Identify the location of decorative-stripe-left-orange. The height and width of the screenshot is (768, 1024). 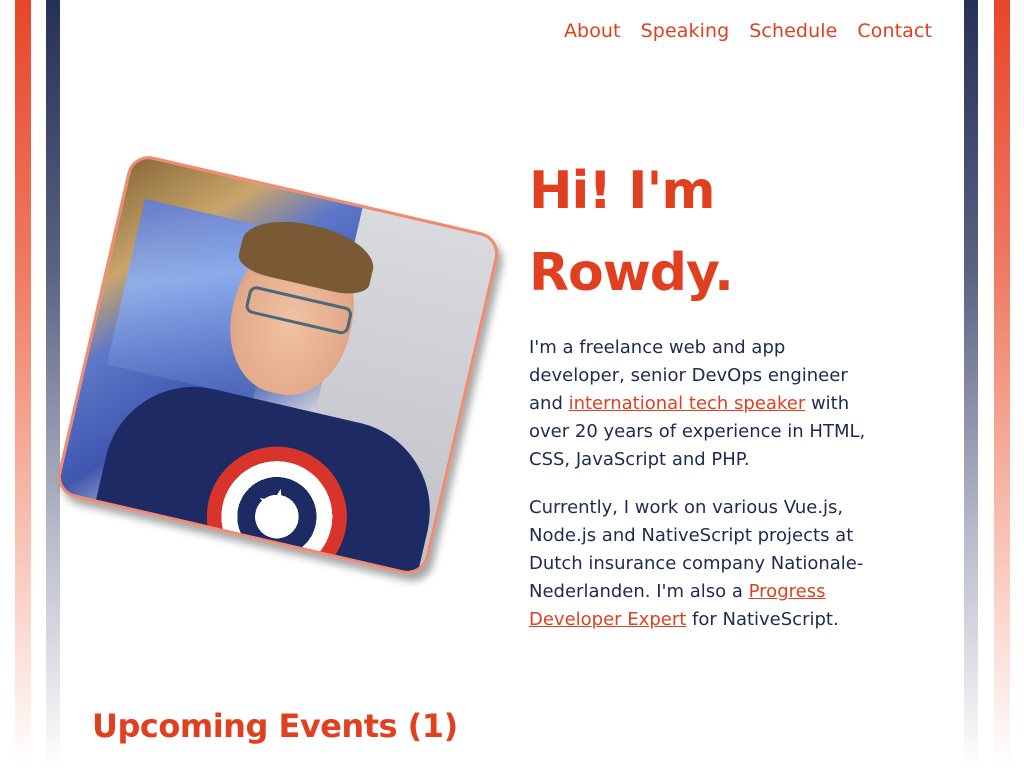
(23, 384).